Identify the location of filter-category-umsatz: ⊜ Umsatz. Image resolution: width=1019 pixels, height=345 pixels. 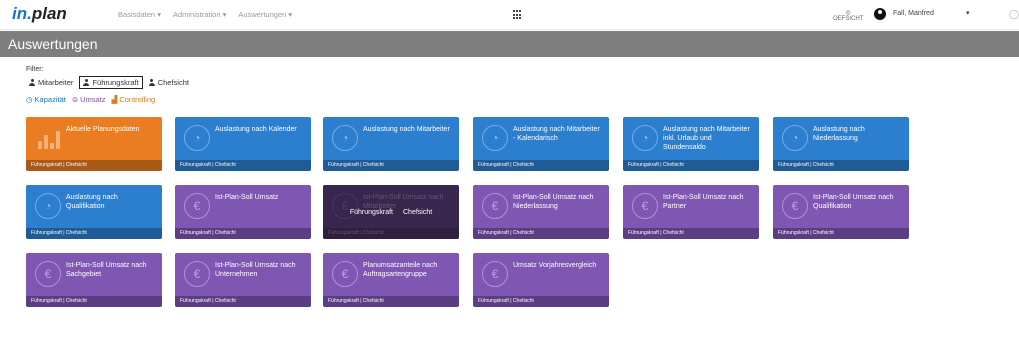
(89, 99).